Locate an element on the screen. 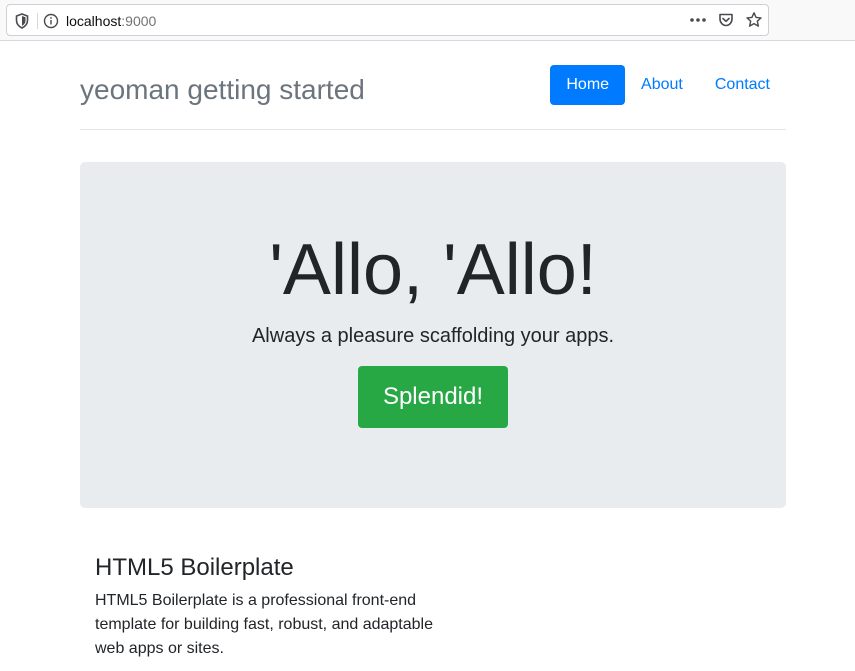 This screenshot has width=855, height=671. site-brand: yeoman getting started is located at coordinates (222, 89).